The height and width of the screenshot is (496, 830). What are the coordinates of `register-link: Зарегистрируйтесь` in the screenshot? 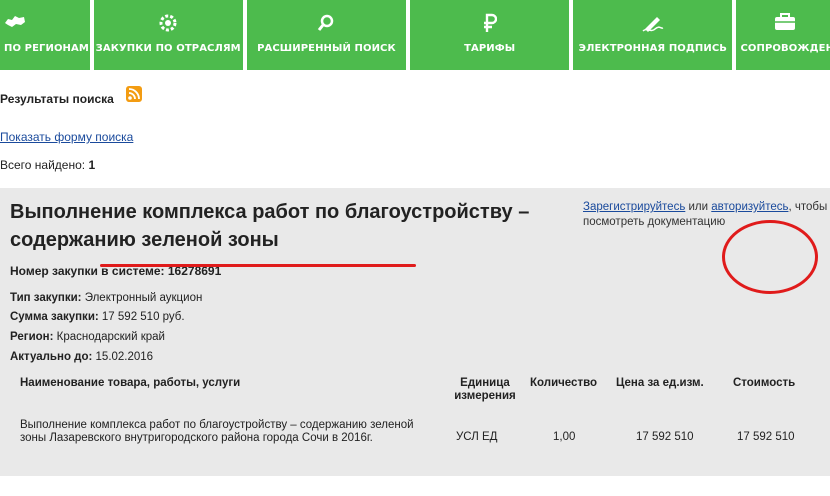 It's located at (634, 207).